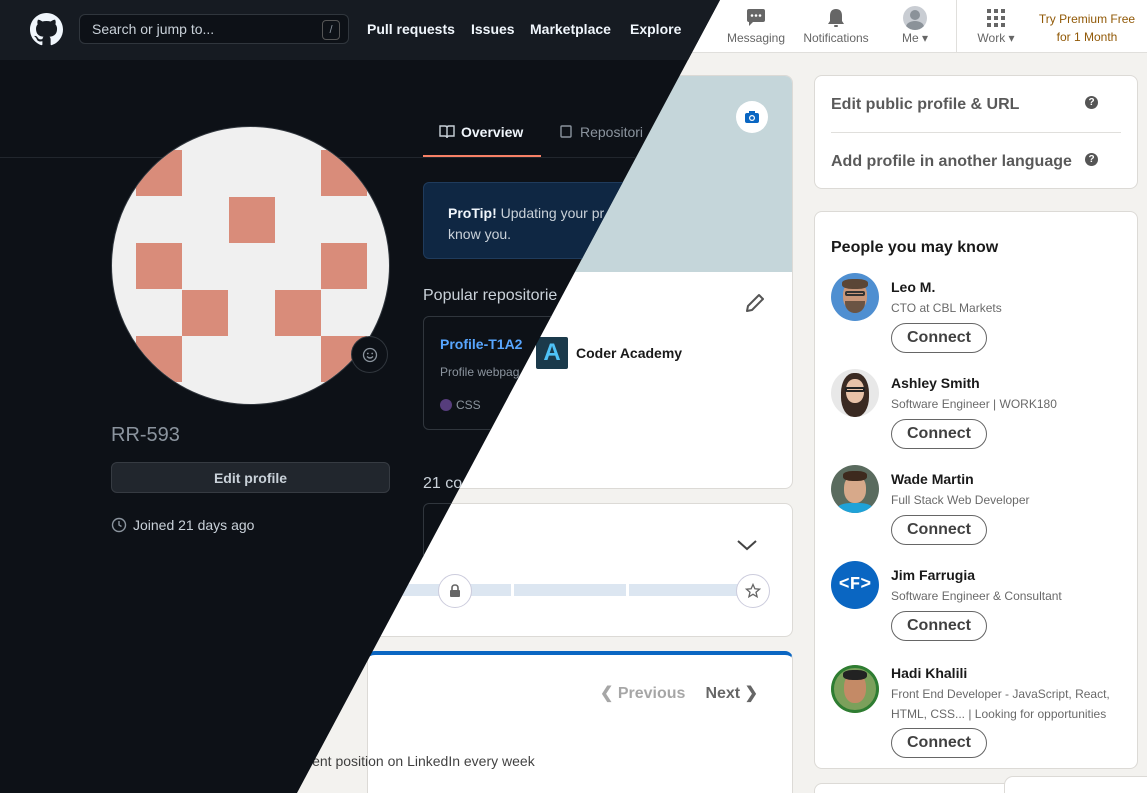 The image size is (1147, 793). Describe the element at coordinates (933, 575) in the screenshot. I see `person-name: Jim Farrugia` at that location.